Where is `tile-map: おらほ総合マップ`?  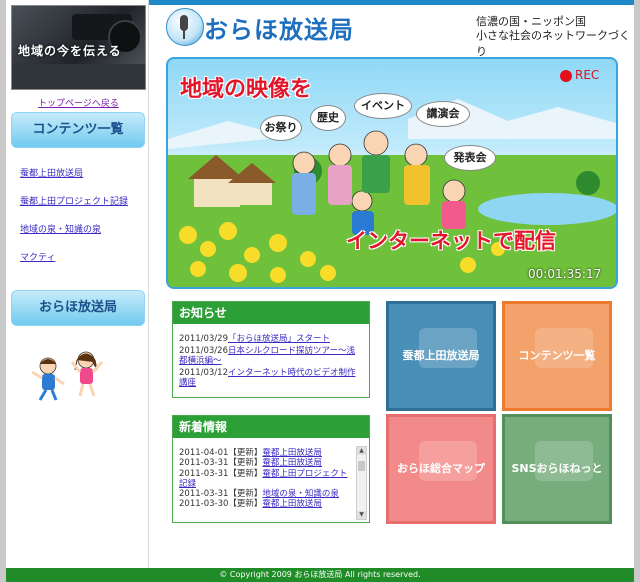 tile-map: おらほ総合マップ is located at coordinates (441, 469).